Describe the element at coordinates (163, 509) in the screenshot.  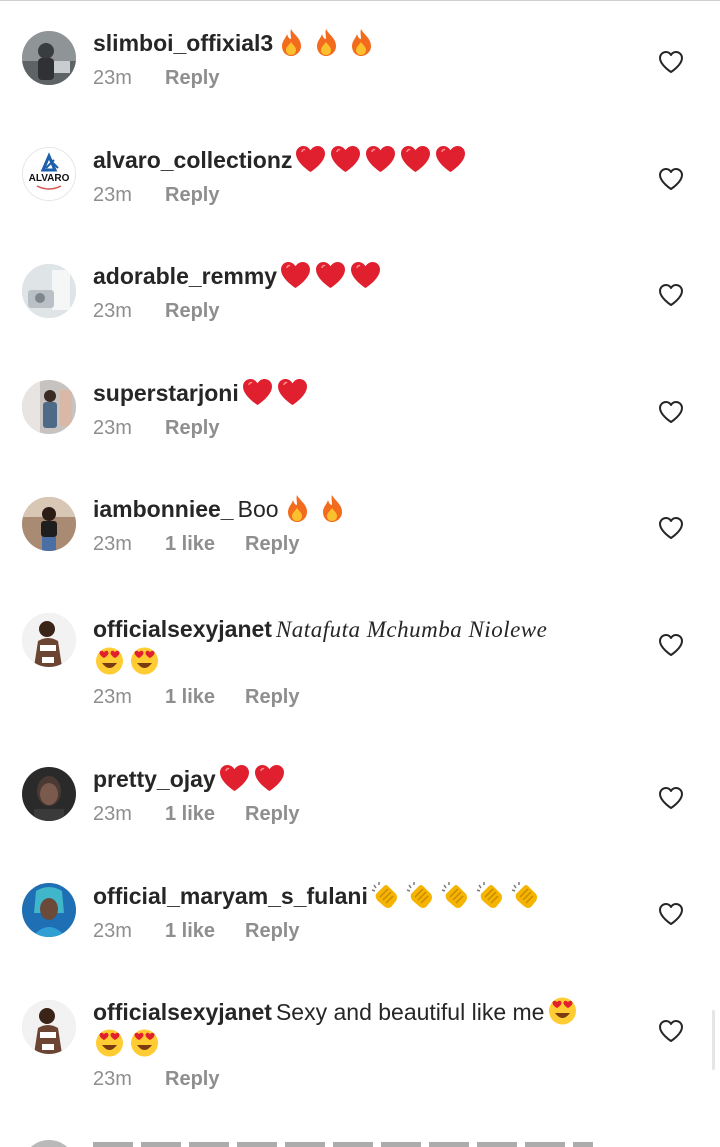
I see `comment-username: iambonniee_` at that location.